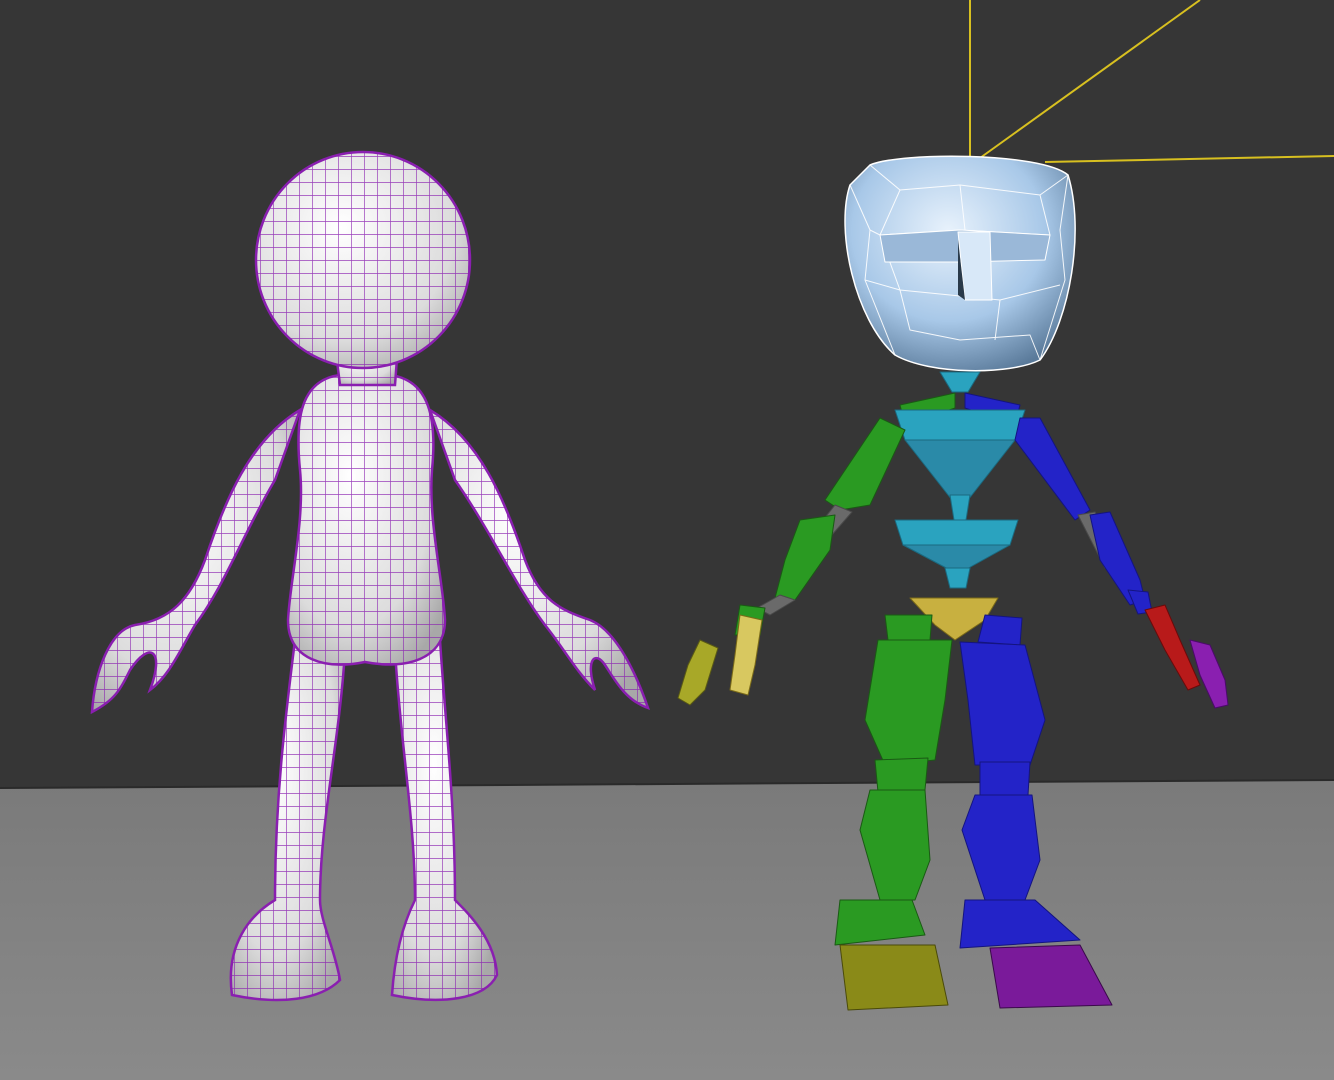 Image resolution: width=1334 pixels, height=1080 pixels. I want to click on rig-head, so click(960, 263).